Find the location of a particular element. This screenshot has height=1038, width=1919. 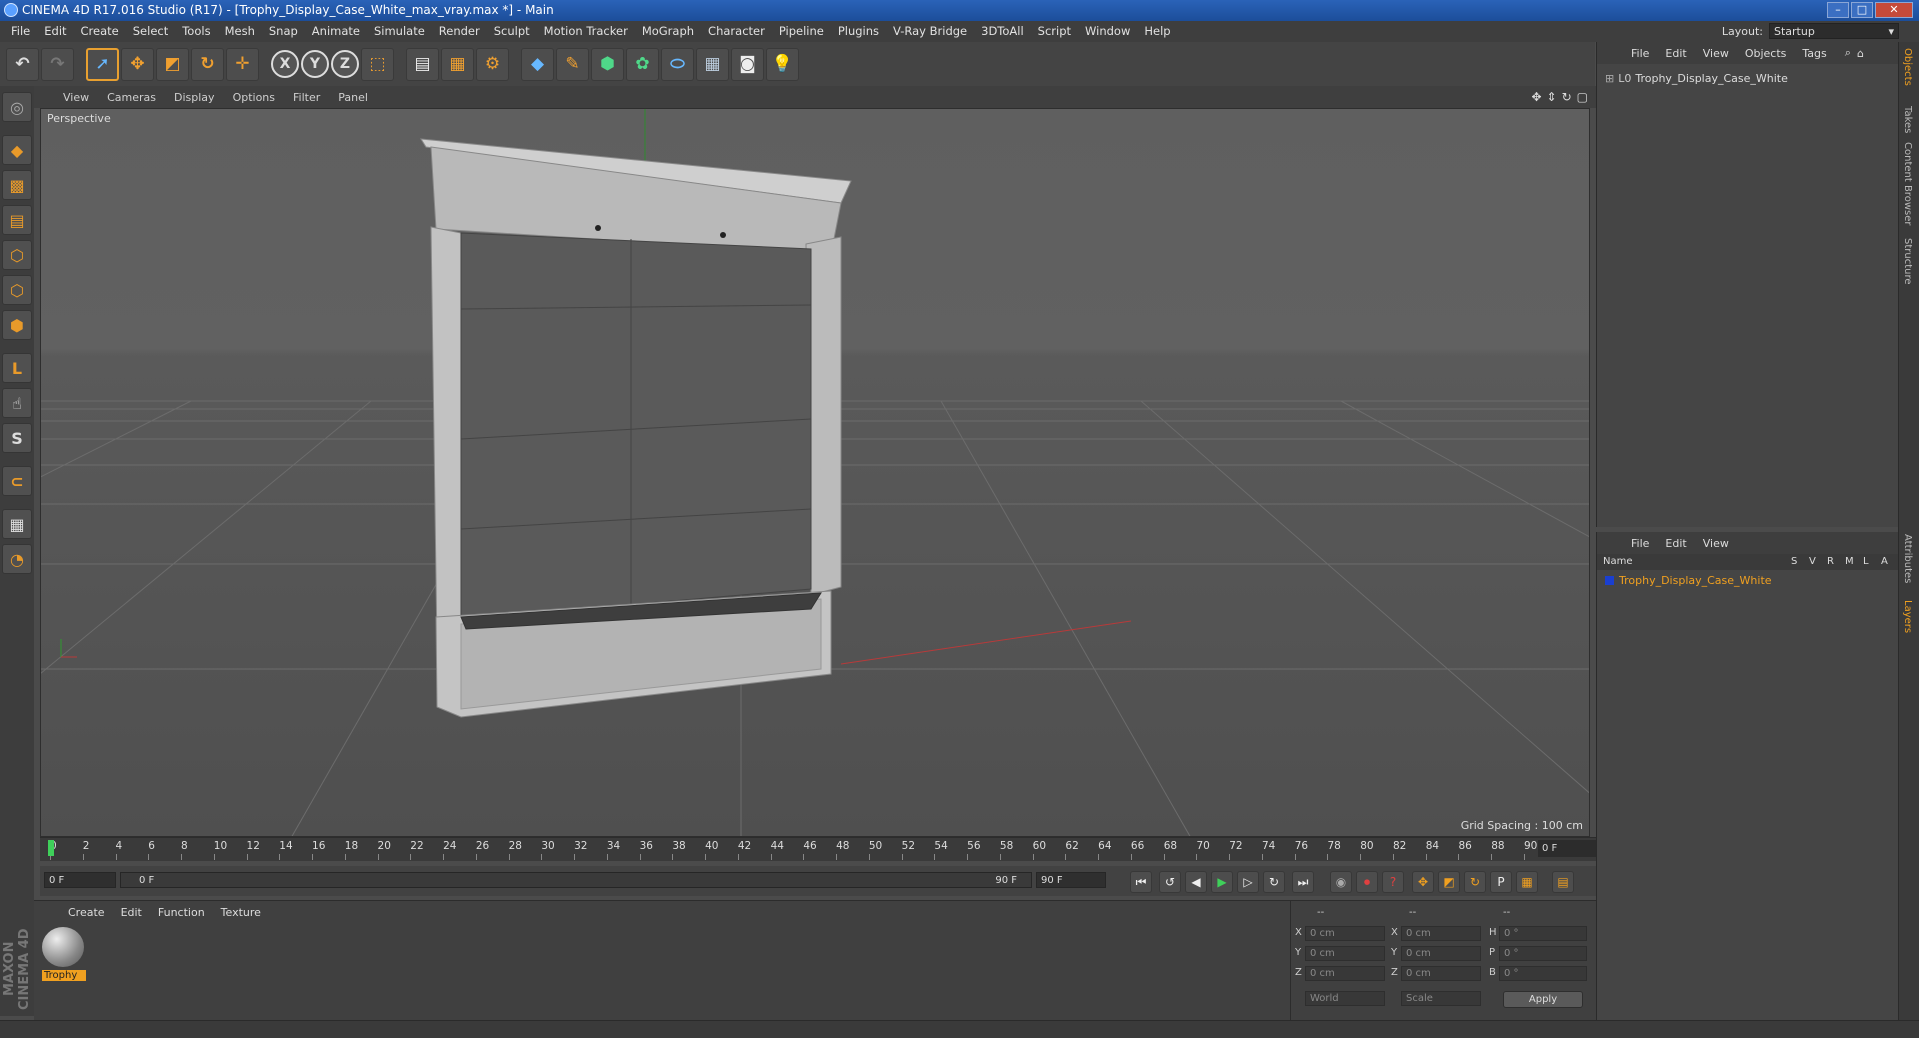

subdivision-surface-icon: ⬢ is located at coordinates (607, 64).